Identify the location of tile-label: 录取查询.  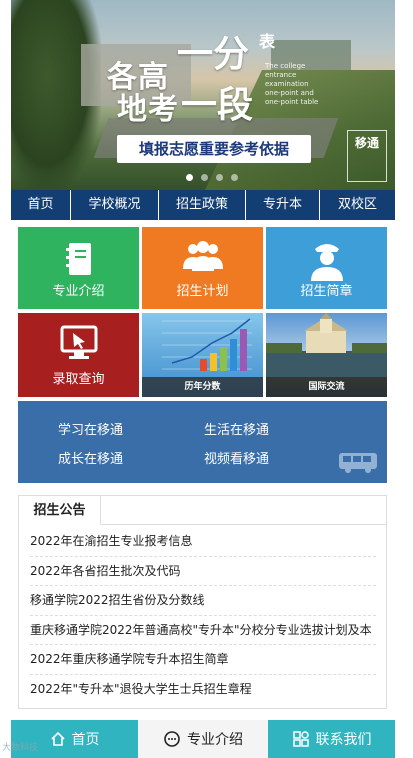
(78, 379).